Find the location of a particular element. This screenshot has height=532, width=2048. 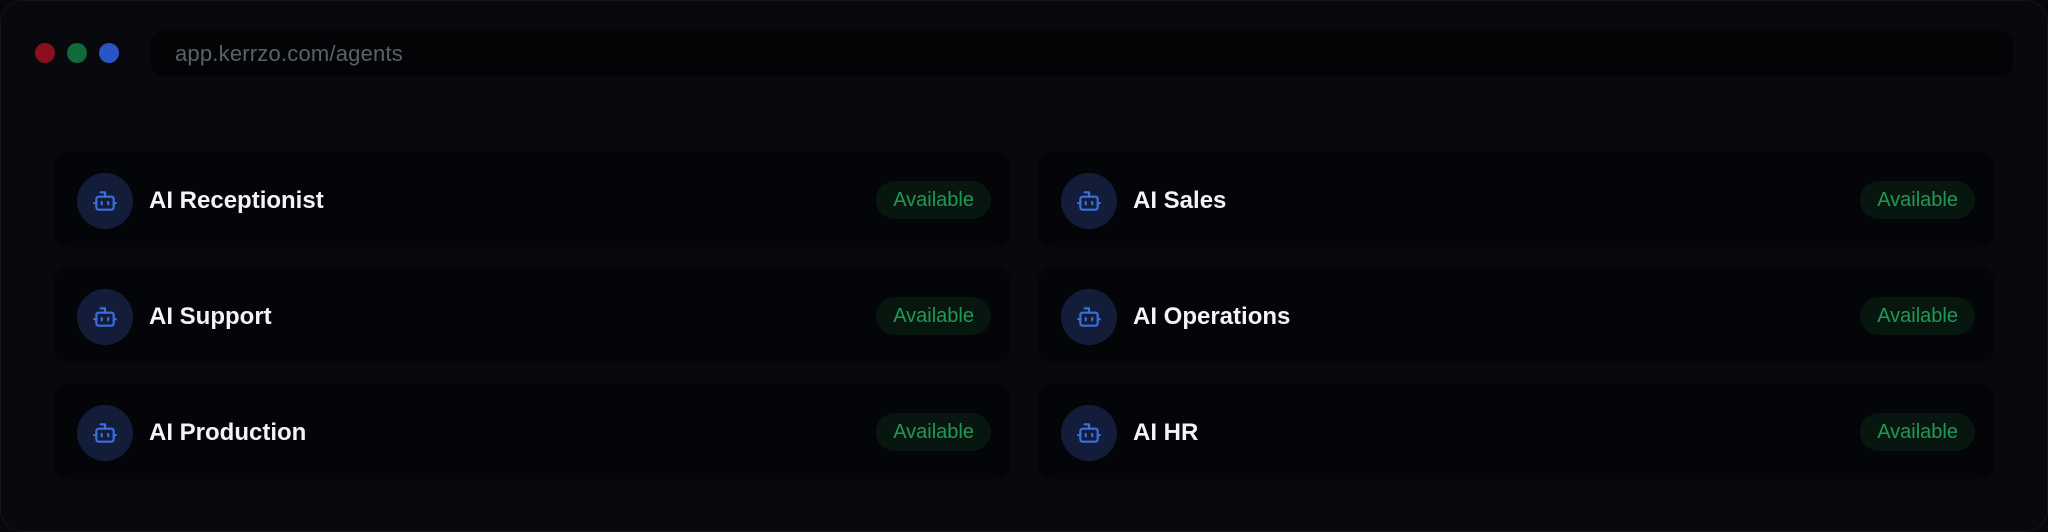

agent-name: AI Support is located at coordinates (210, 316).